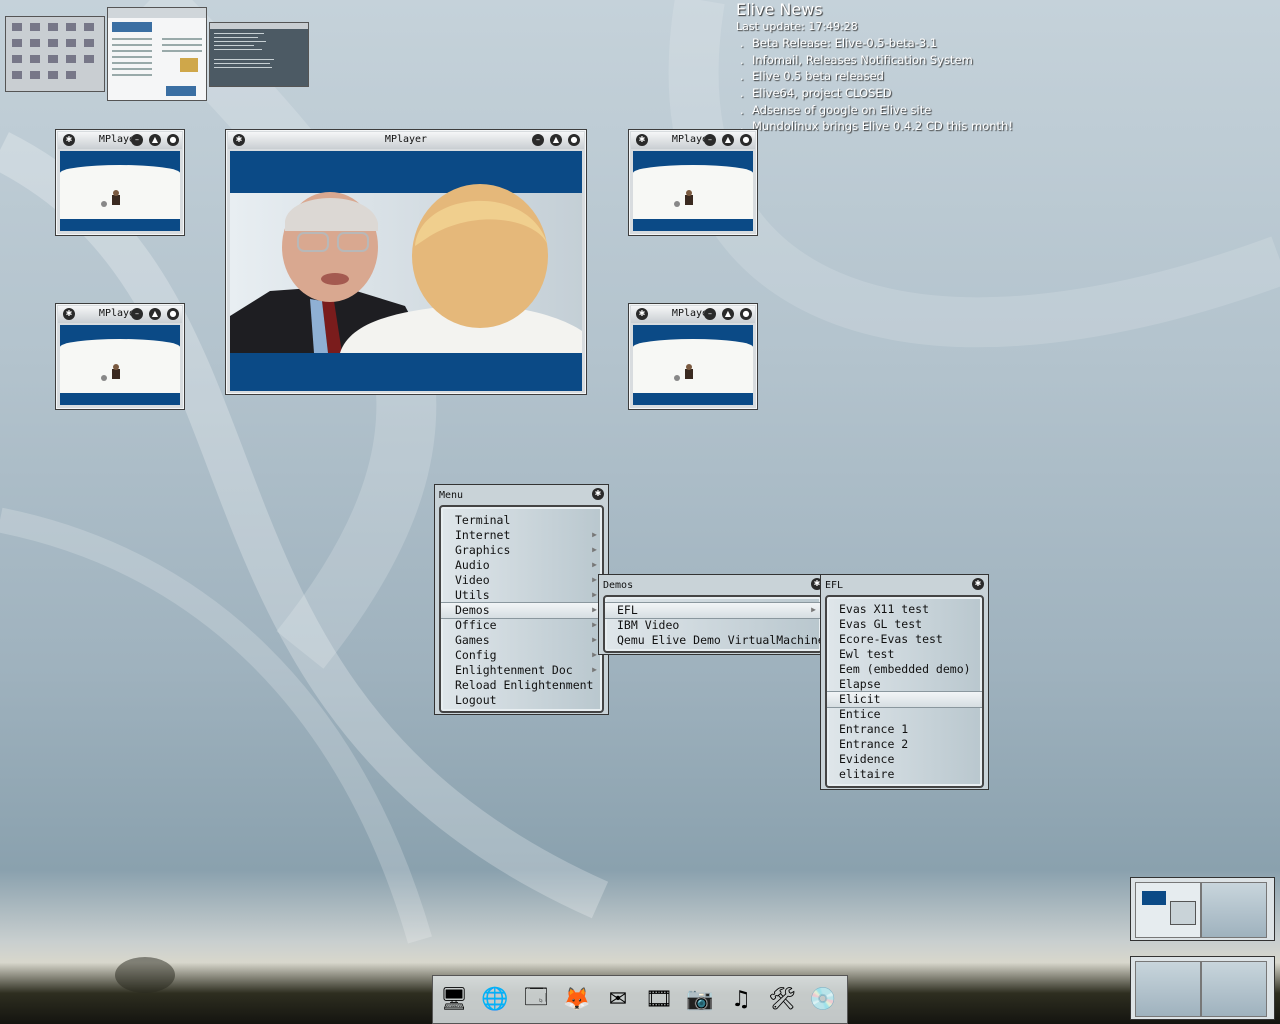 This screenshot has height=1024, width=1280. Describe the element at coordinates (521, 565) in the screenshot. I see `menu-item-audio: Audio ▶` at that location.